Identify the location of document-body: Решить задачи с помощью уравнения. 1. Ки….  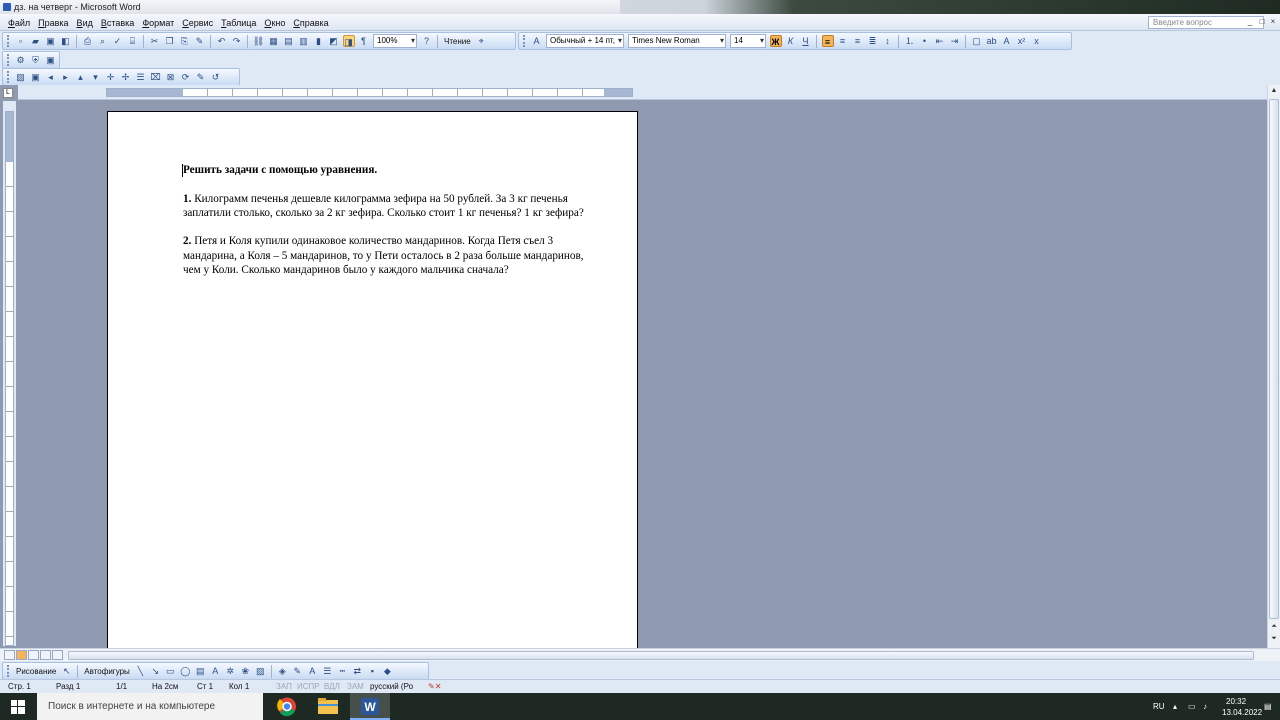
(389, 227).